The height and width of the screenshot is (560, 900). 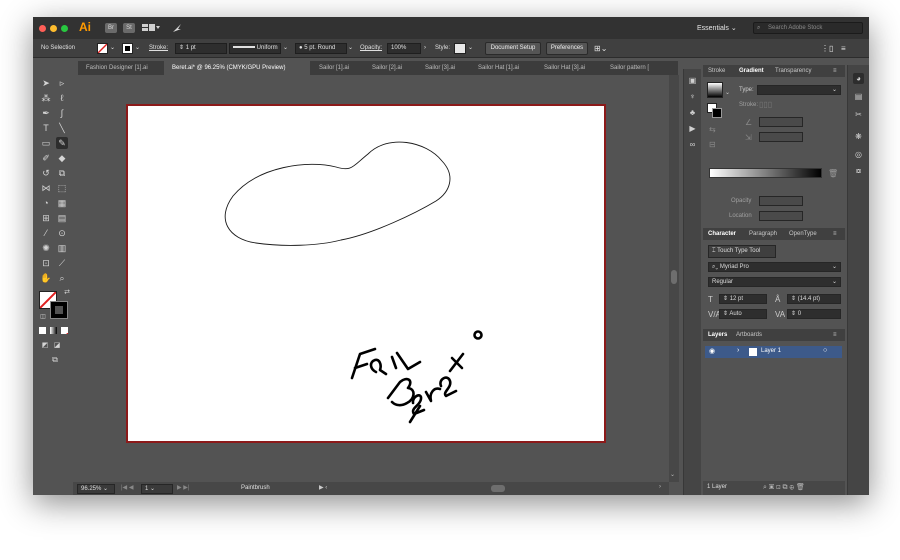 What do you see at coordinates (814, 299) in the screenshot?
I see `leading-field: ⇕ (14.4 pt)` at bounding box center [814, 299].